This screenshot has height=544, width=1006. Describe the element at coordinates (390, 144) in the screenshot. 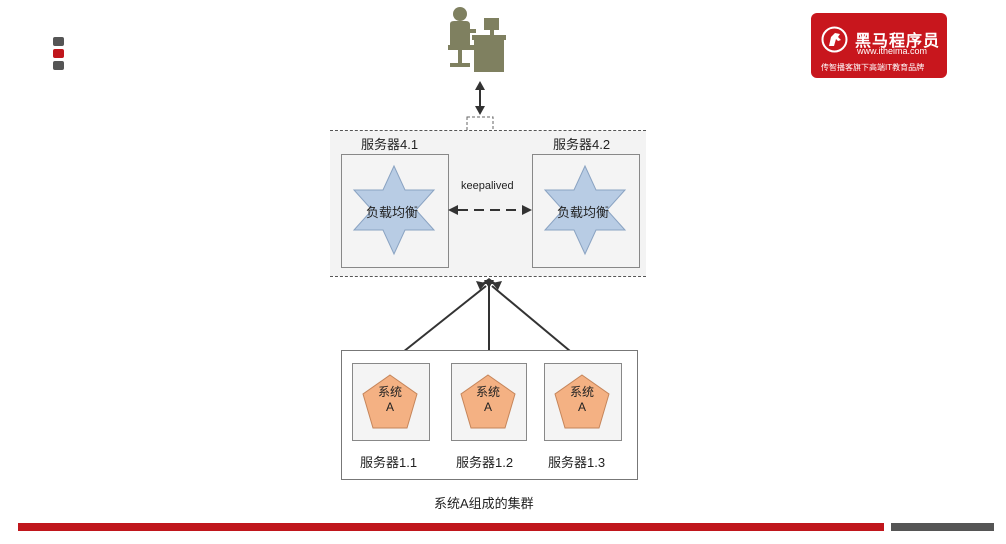

I see `lb-server-label: 服务器4.1` at that location.